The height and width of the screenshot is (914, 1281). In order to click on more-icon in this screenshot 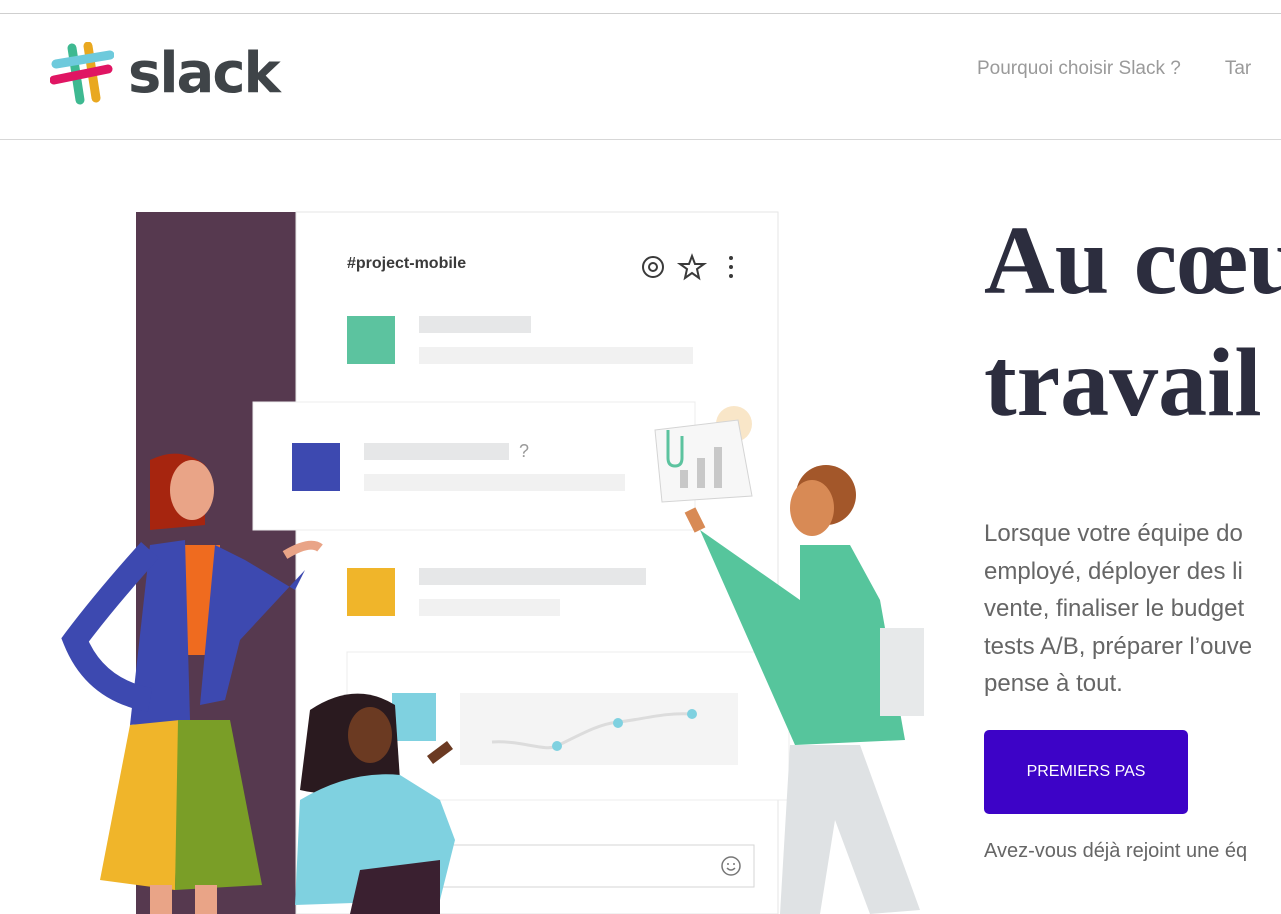, I will do `click(731, 267)`.